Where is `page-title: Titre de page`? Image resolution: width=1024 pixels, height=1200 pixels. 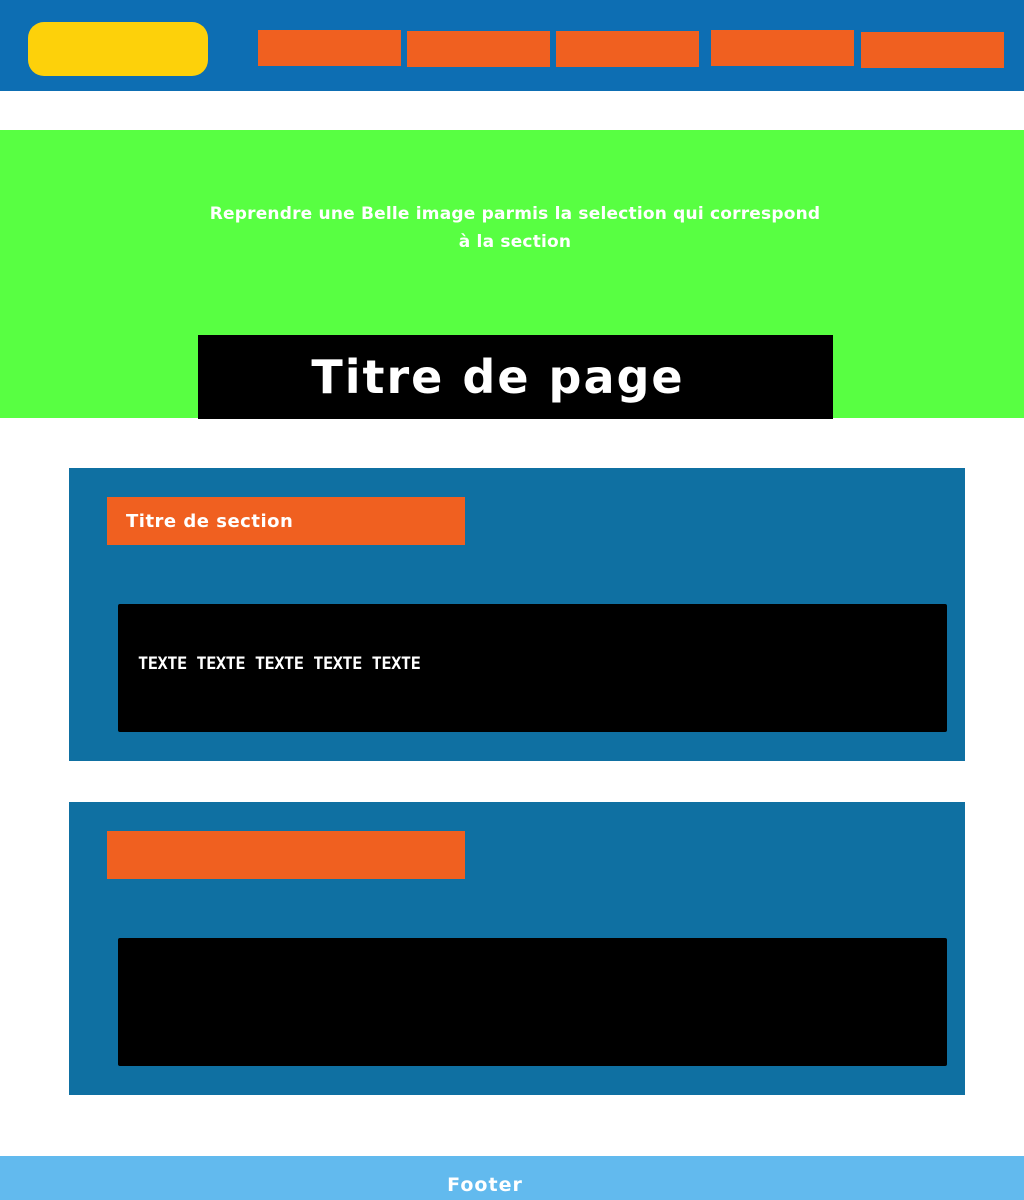 page-title: Titre de page is located at coordinates (498, 377).